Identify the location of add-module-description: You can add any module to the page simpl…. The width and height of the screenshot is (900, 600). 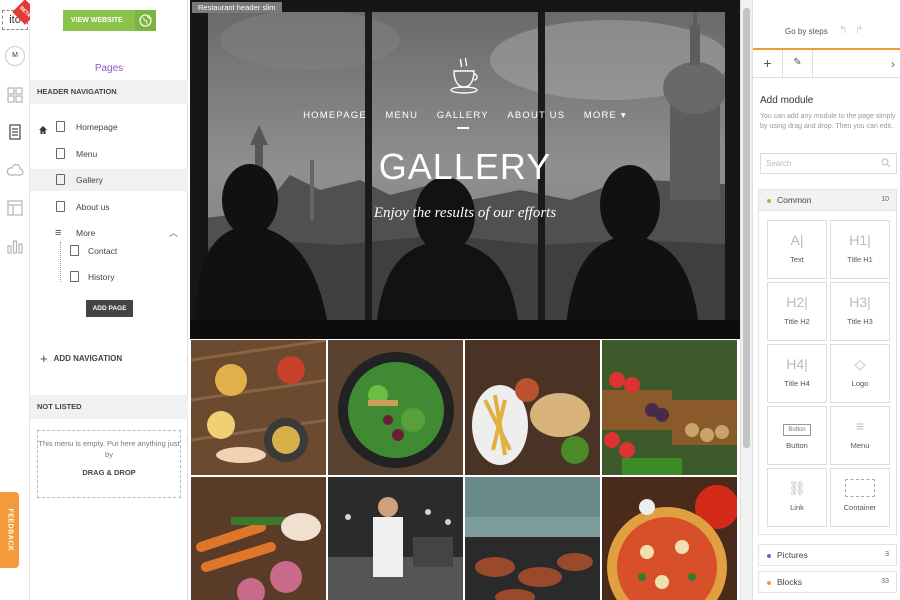
(828, 121).